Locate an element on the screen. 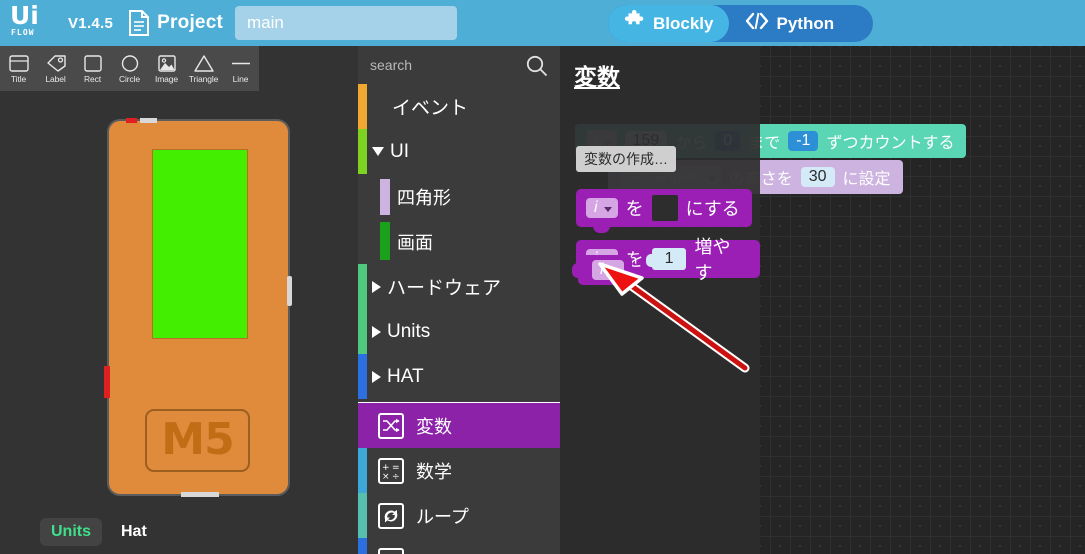 This screenshot has height=554, width=1085. tab-blockly: Blockly is located at coordinates (669, 23).